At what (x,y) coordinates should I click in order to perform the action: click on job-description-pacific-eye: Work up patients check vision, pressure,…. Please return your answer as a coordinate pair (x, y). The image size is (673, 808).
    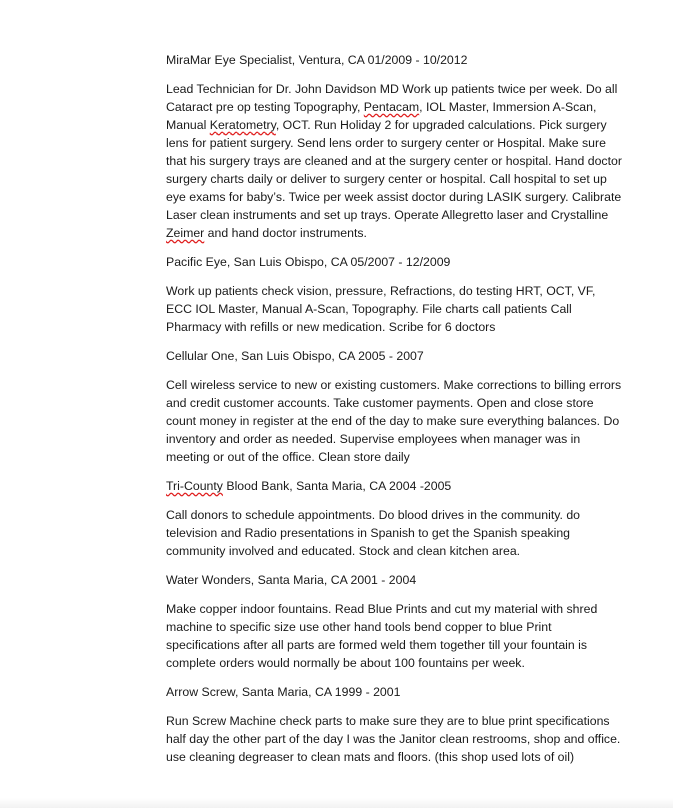
    Looking at the image, I should click on (381, 309).